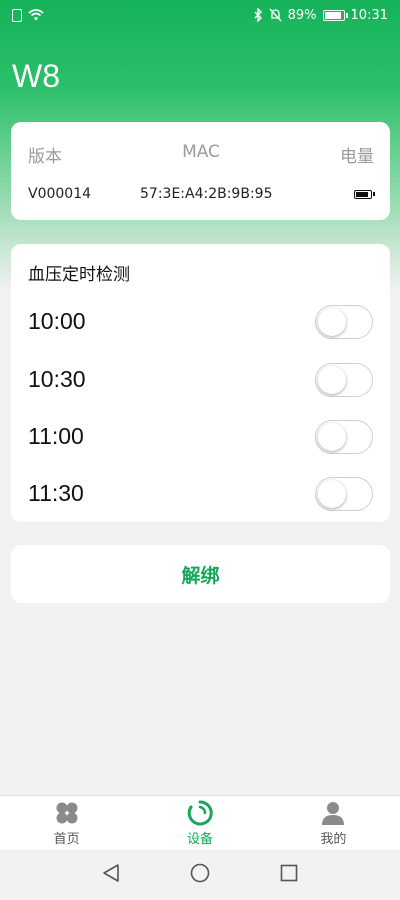  I want to click on clover-icon, so click(67, 813).